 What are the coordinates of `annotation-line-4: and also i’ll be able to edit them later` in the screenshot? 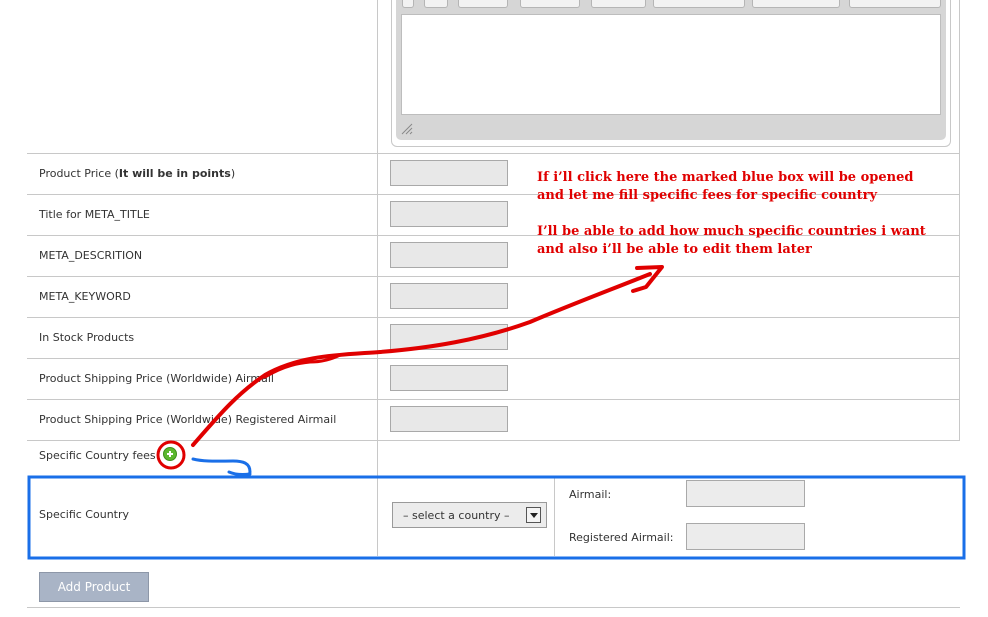 It's located at (674, 249).